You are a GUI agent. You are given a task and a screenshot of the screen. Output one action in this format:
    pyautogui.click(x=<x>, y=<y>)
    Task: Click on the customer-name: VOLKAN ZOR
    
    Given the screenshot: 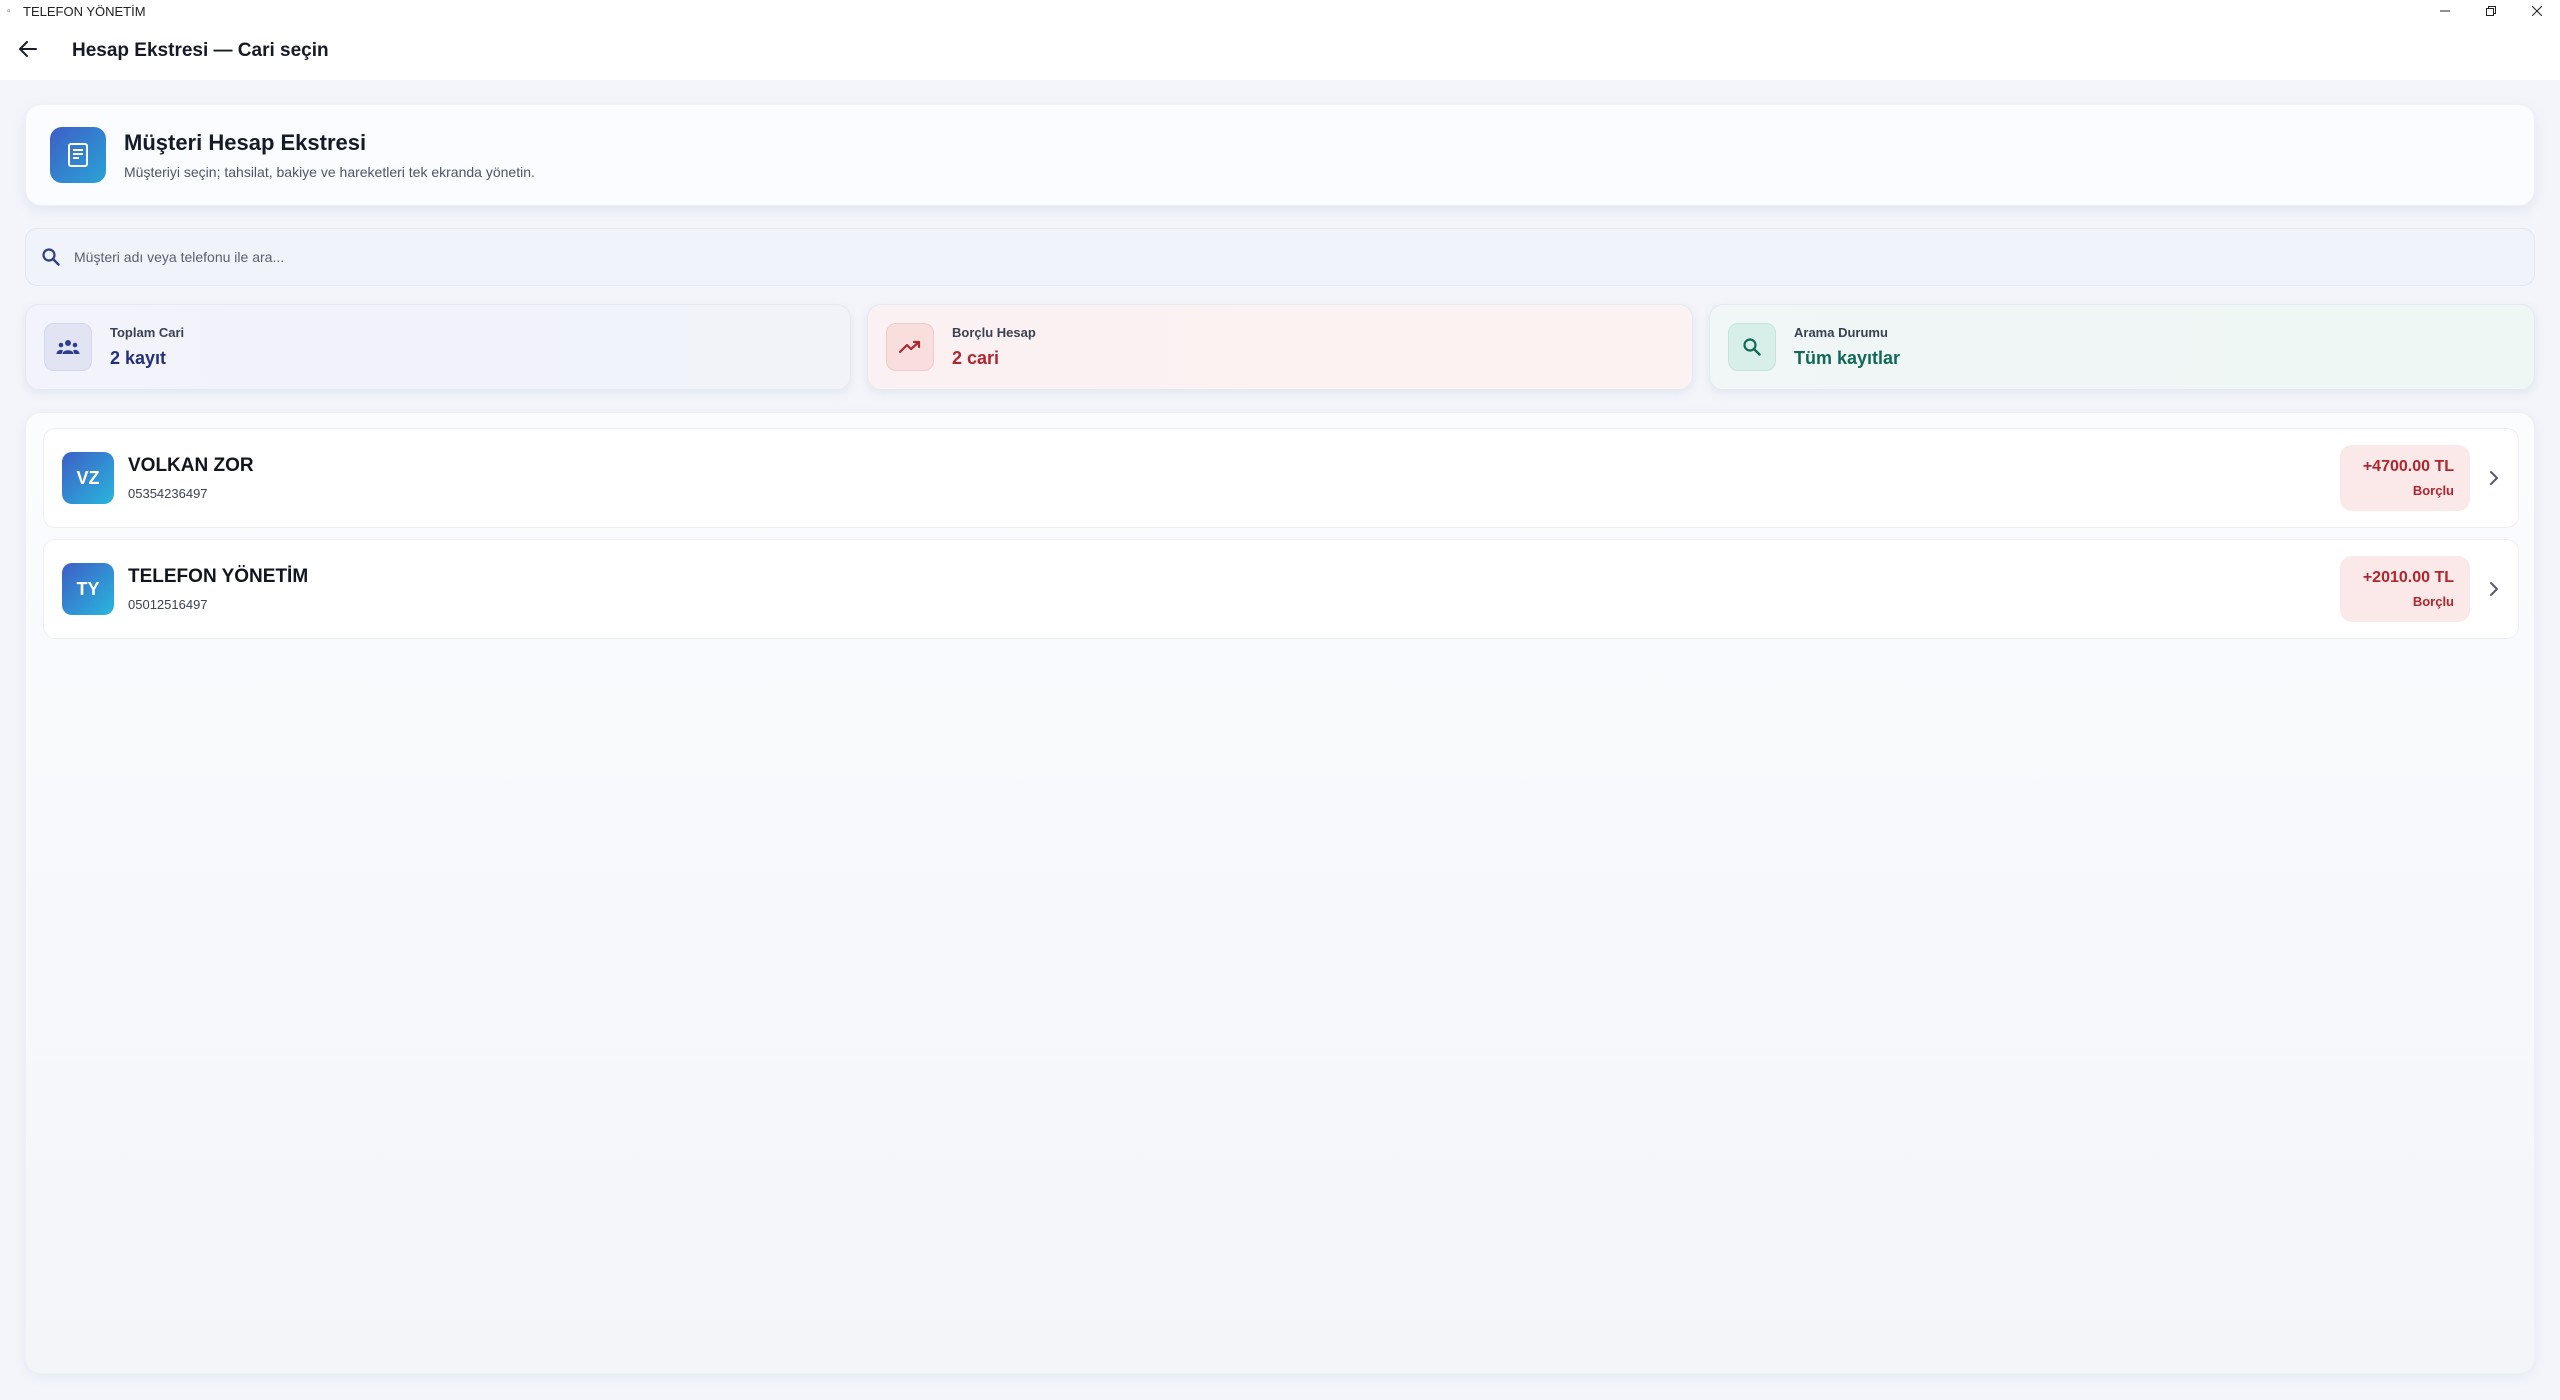 What is the action you would take?
    pyautogui.click(x=191, y=465)
    